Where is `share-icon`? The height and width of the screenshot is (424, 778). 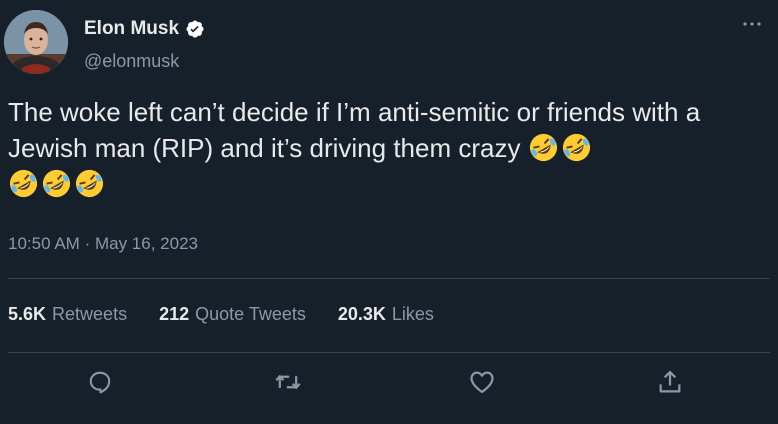
share-icon is located at coordinates (670, 381).